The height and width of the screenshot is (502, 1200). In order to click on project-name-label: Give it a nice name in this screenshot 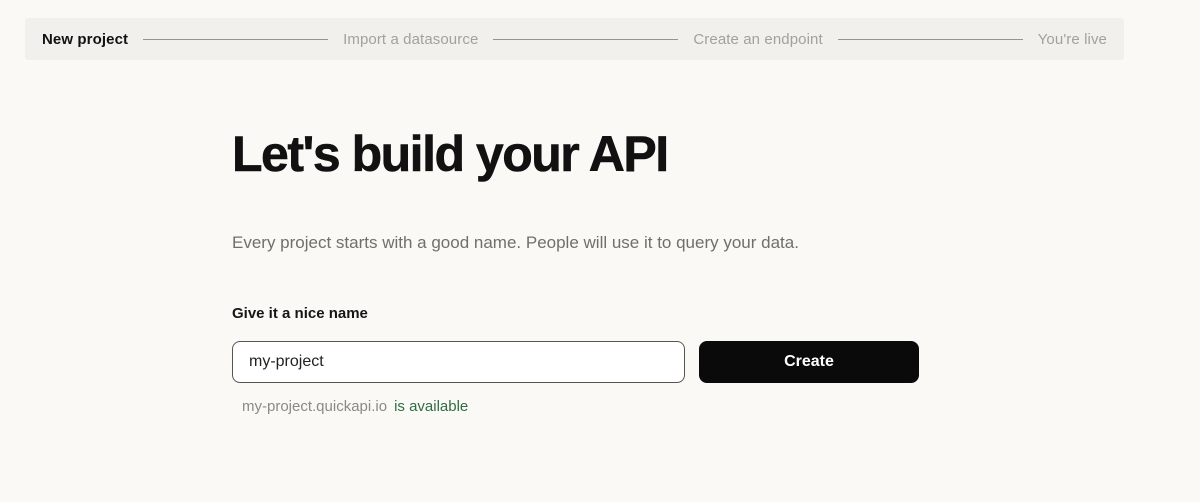, I will do `click(300, 313)`.